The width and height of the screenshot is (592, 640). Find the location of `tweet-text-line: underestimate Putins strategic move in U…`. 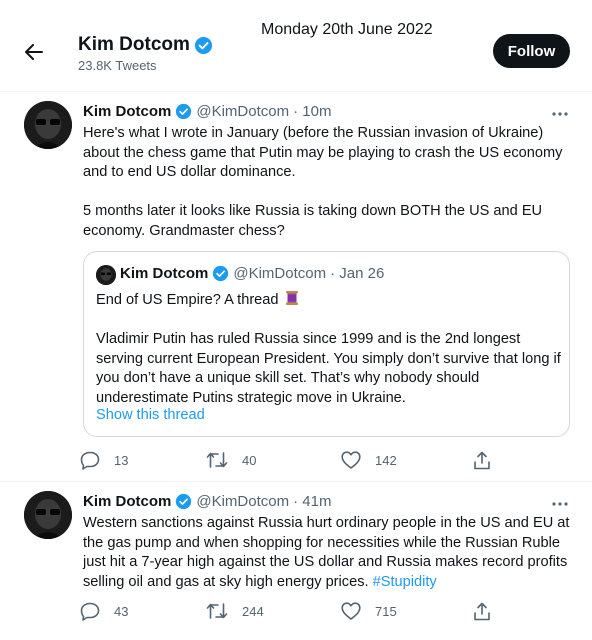

tweet-text-line: underestimate Putins strategic move in U… is located at coordinates (251, 397).